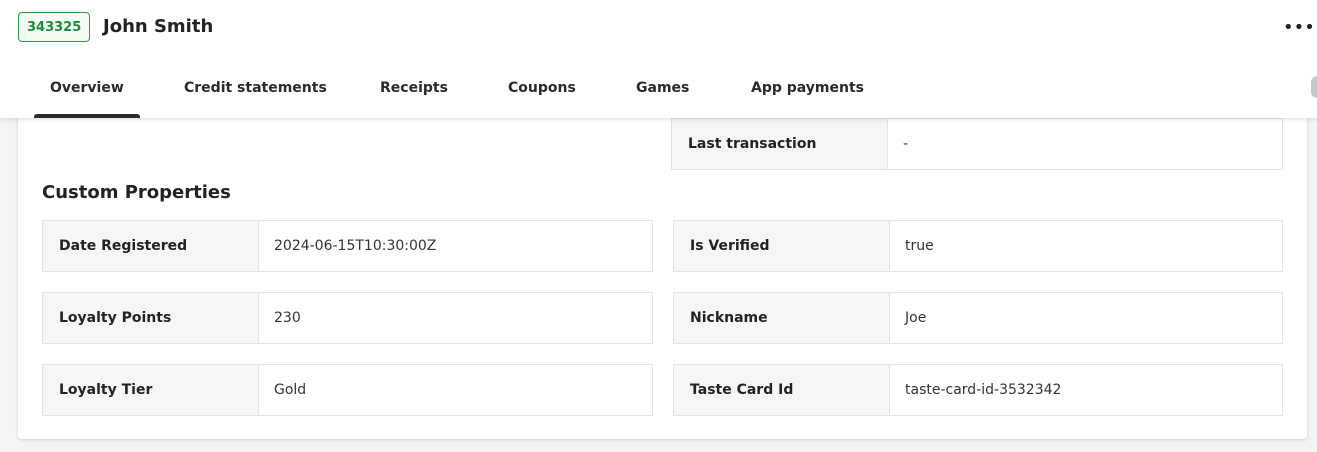 The height and width of the screenshot is (452, 1317). Describe the element at coordinates (978, 246) in the screenshot. I see `property-row: Is Verified true` at that location.